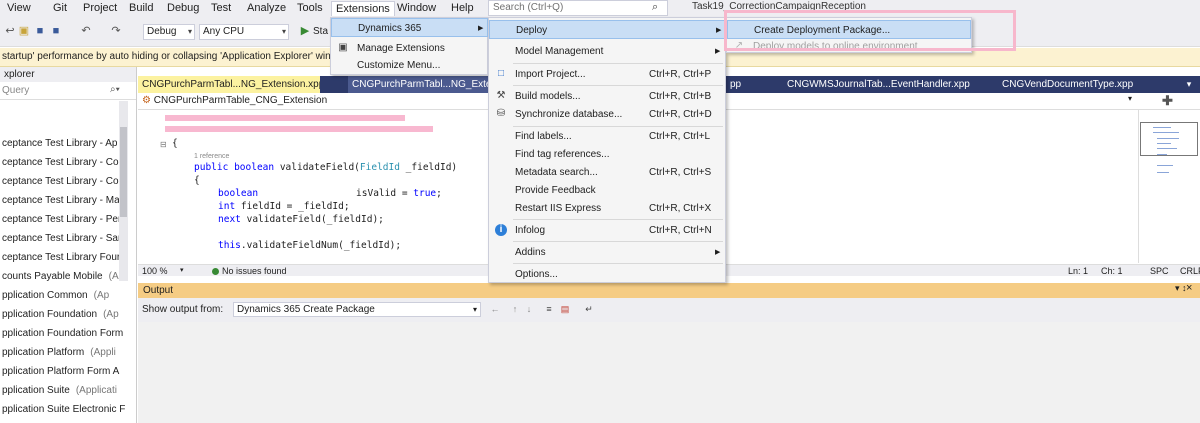 The width and height of the screenshot is (1200, 423). What do you see at coordinates (357, 309) in the screenshot?
I see `output-source-select: Dynamics 365 Create Package ▾` at bounding box center [357, 309].